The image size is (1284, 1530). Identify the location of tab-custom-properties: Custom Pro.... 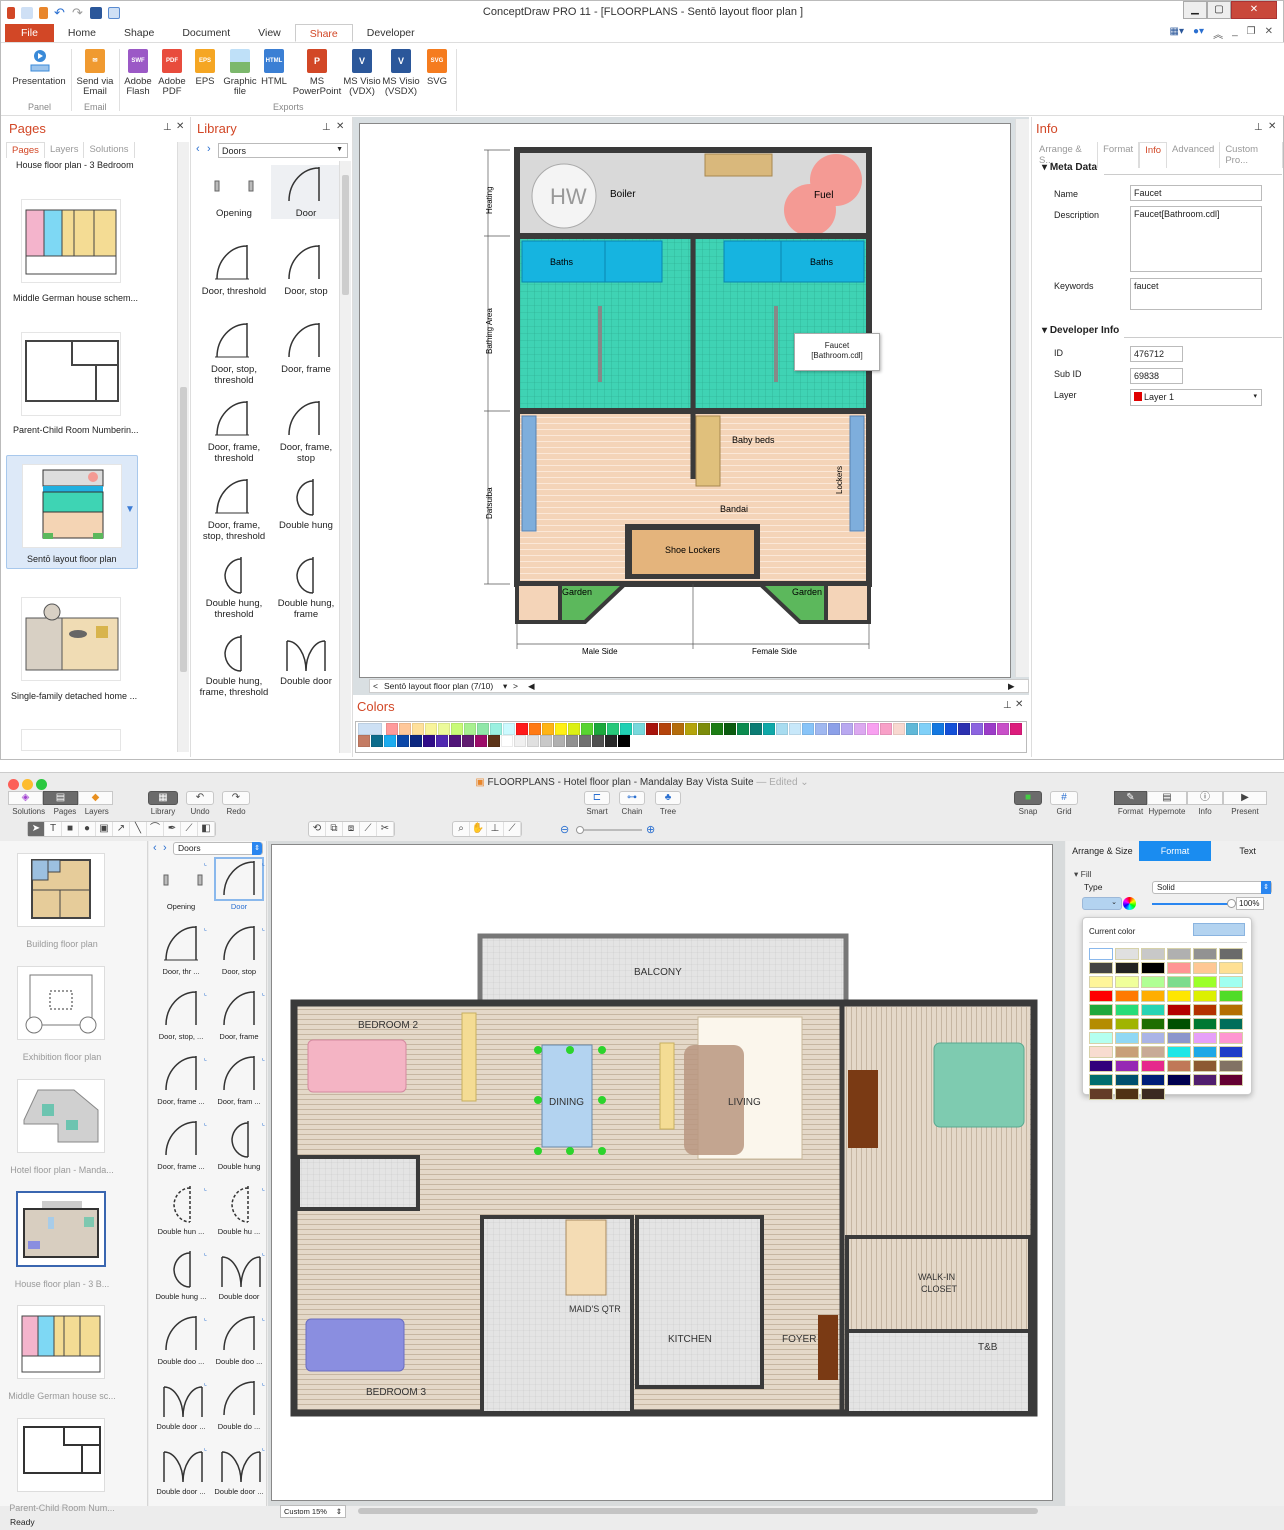
(1251, 155).